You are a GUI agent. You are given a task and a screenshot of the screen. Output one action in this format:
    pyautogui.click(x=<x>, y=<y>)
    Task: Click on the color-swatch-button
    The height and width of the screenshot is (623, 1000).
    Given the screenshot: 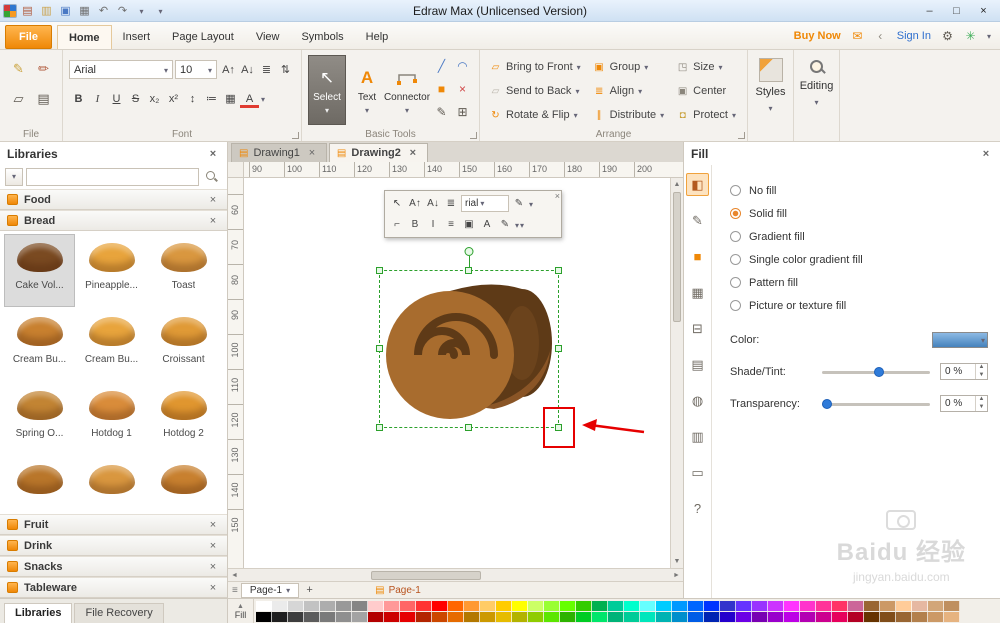 What is the action you would take?
    pyautogui.click(x=960, y=340)
    